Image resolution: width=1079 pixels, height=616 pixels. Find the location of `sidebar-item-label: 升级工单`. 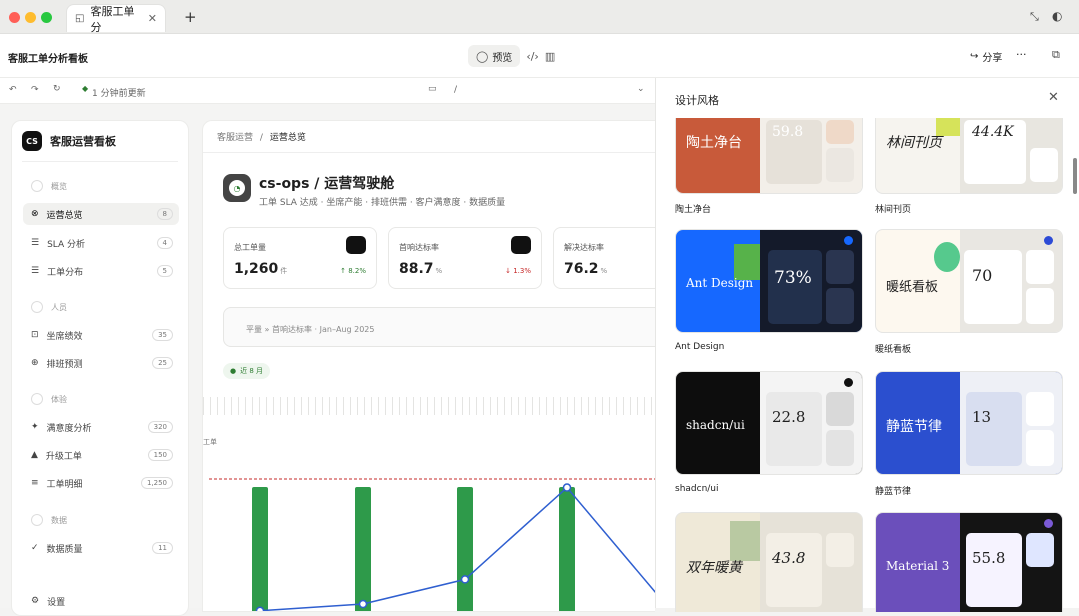

sidebar-item-label: 升级工单 is located at coordinates (63, 456).